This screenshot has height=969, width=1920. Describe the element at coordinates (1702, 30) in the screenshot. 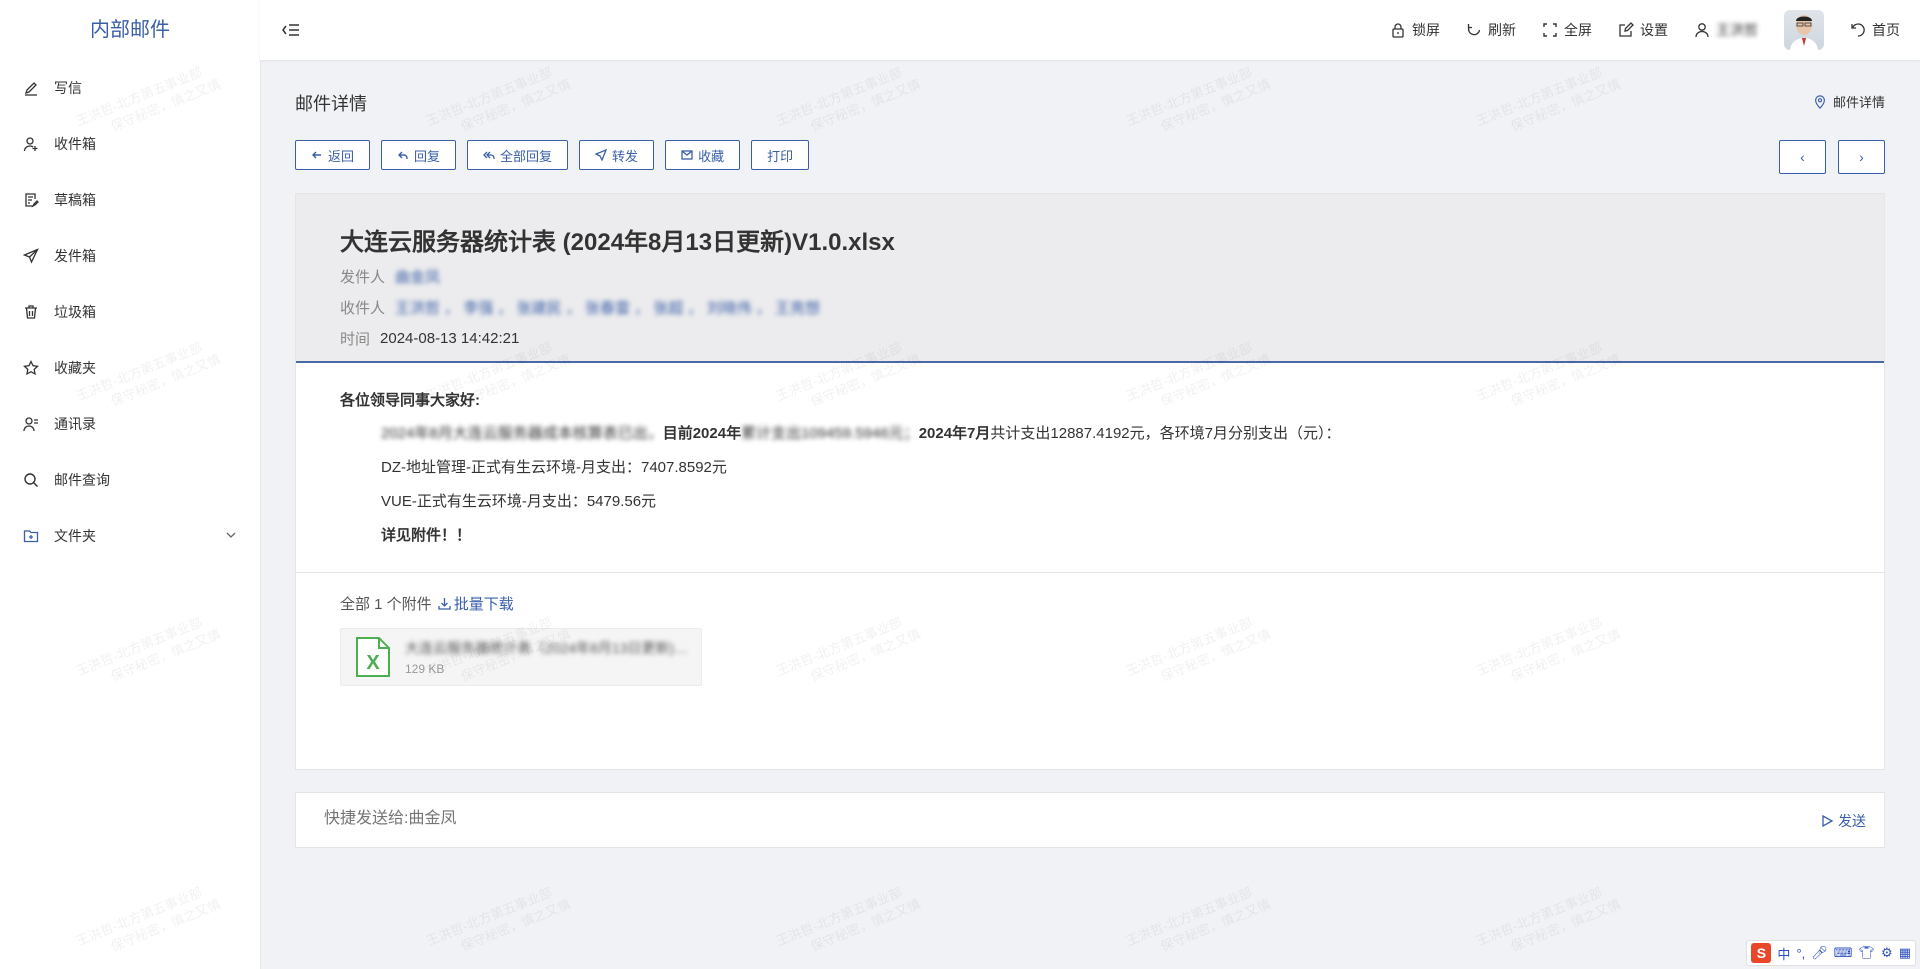

I see `user-icon` at that location.